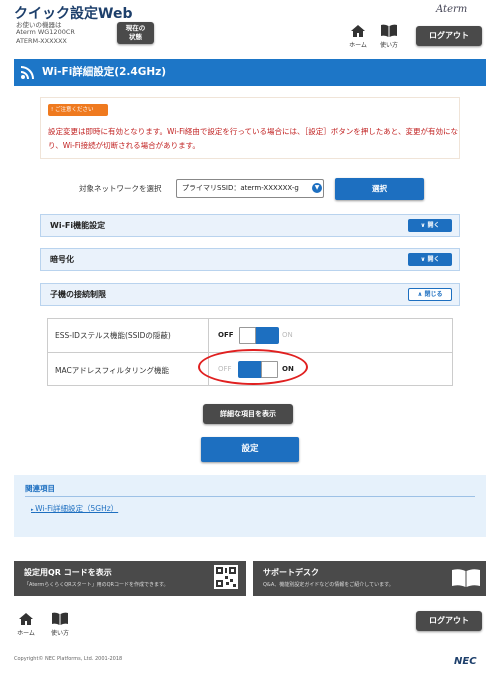 This screenshot has width=500, height=677. I want to click on section-client-restriction: 子機の接続制限, so click(250, 294).